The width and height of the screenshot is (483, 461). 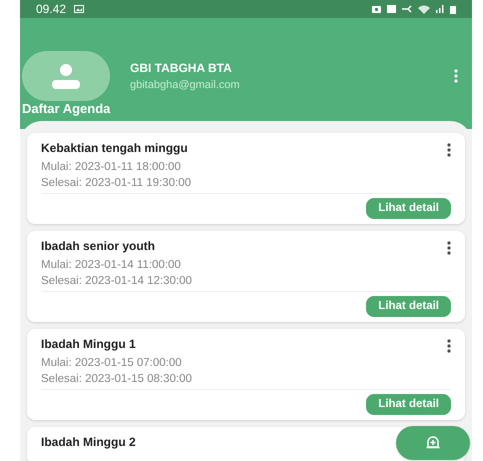 I want to click on person-icon, so click(x=66, y=76).